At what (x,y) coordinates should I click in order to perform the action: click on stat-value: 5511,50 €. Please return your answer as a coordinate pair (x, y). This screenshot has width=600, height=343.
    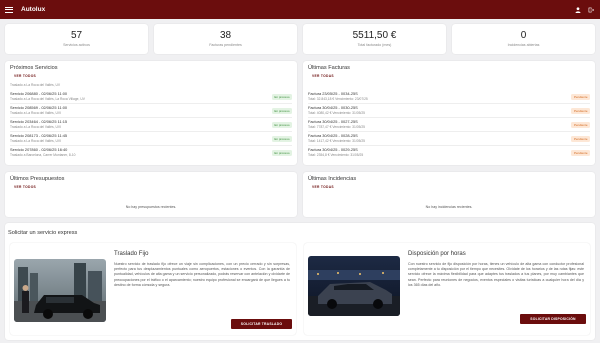
    Looking at the image, I should click on (374, 35).